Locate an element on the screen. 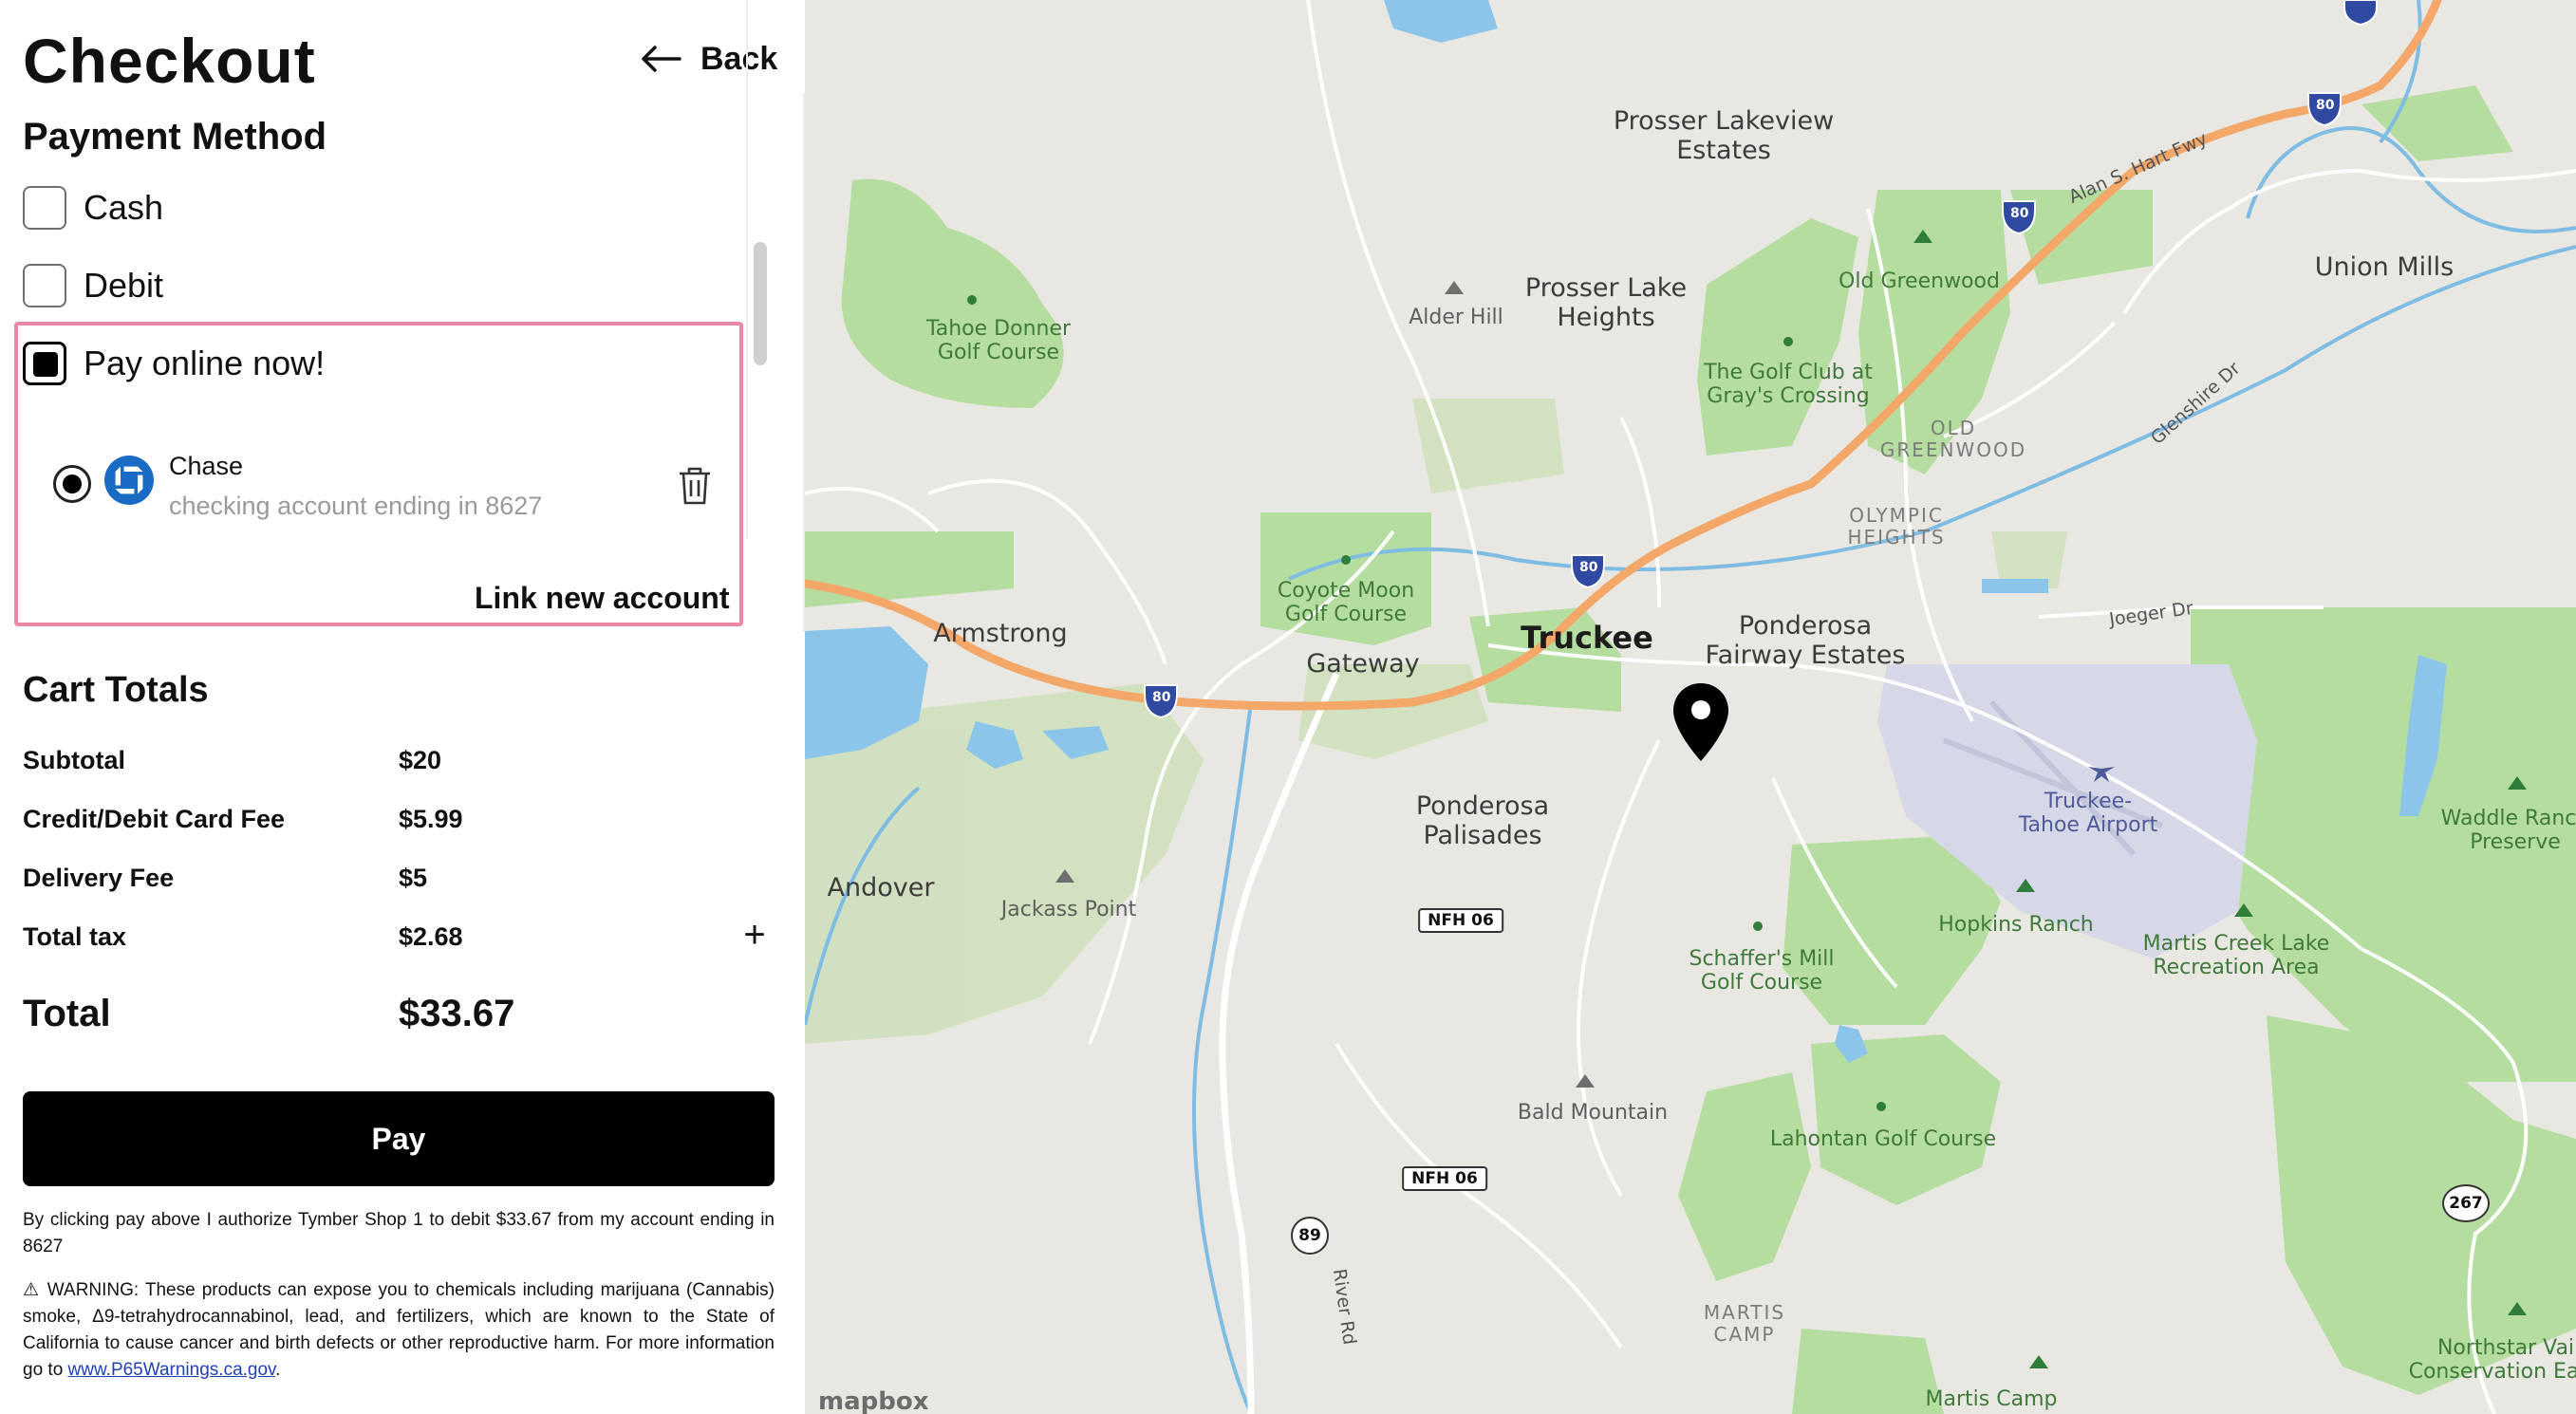 This screenshot has height=1414, width=2576. place-armstrong: Armstrong is located at coordinates (1000, 634).